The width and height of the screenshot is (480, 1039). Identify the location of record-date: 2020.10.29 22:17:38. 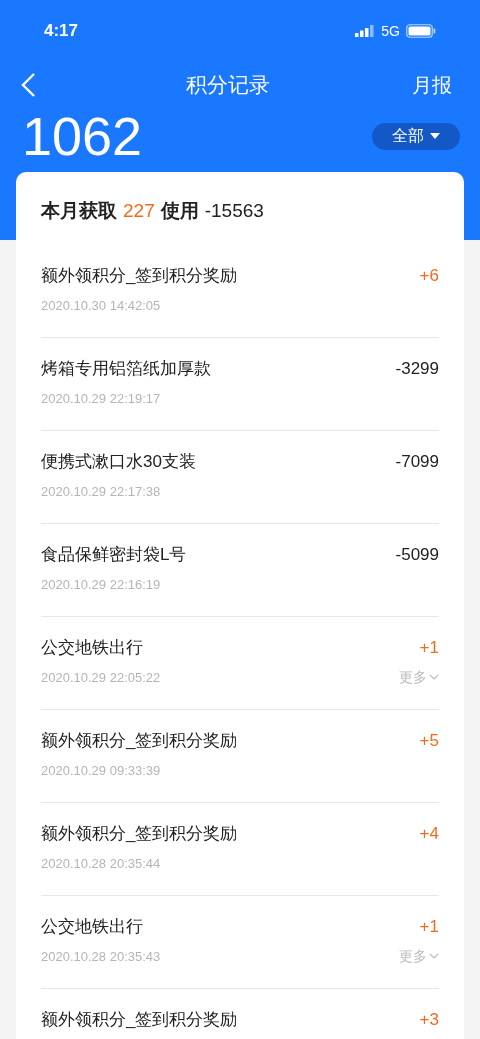
(101, 491).